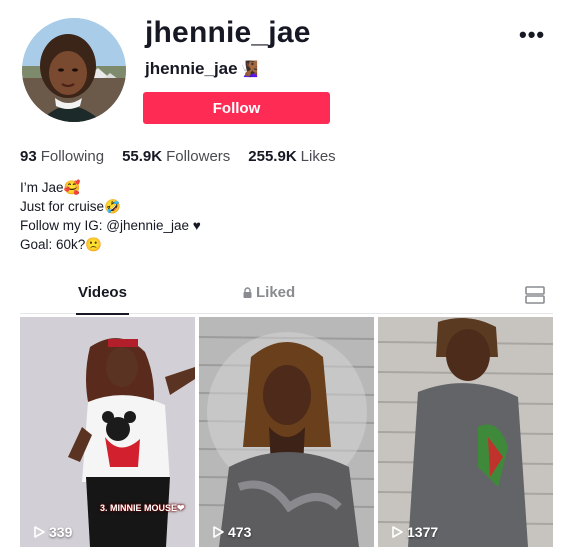  Describe the element at coordinates (423, 532) in the screenshot. I see `video-view-count: 1377` at that location.